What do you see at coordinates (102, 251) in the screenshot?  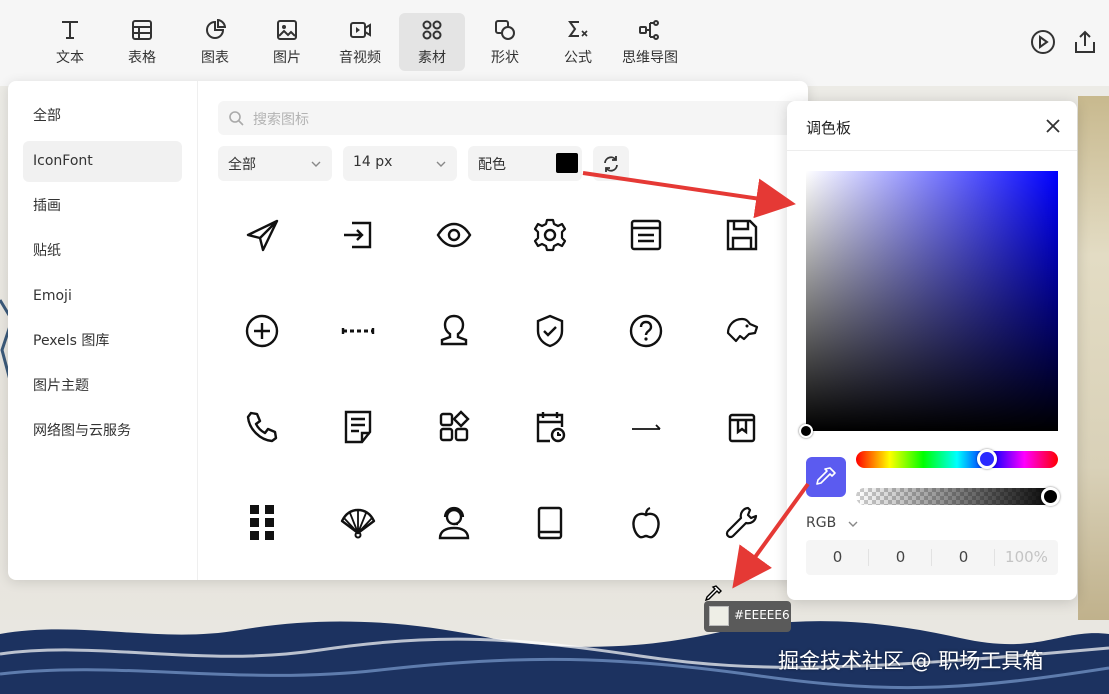 I see `category-sticker: 贴纸` at bounding box center [102, 251].